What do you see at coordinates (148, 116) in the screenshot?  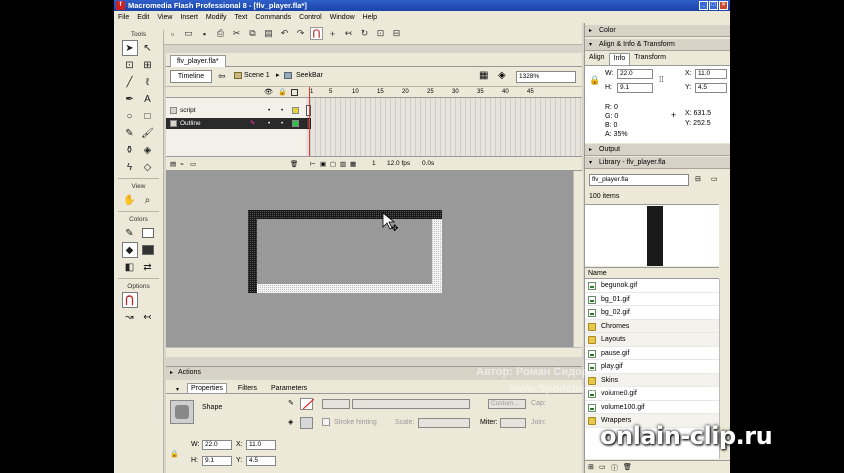 I see `rectangle-tool-icon: □` at bounding box center [148, 116].